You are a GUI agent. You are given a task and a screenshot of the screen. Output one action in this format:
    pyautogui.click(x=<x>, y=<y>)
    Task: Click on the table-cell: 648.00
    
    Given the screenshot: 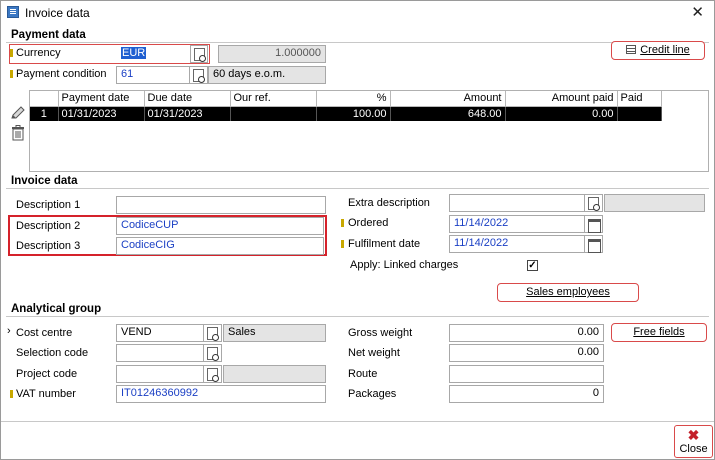 What is the action you would take?
    pyautogui.click(x=448, y=113)
    